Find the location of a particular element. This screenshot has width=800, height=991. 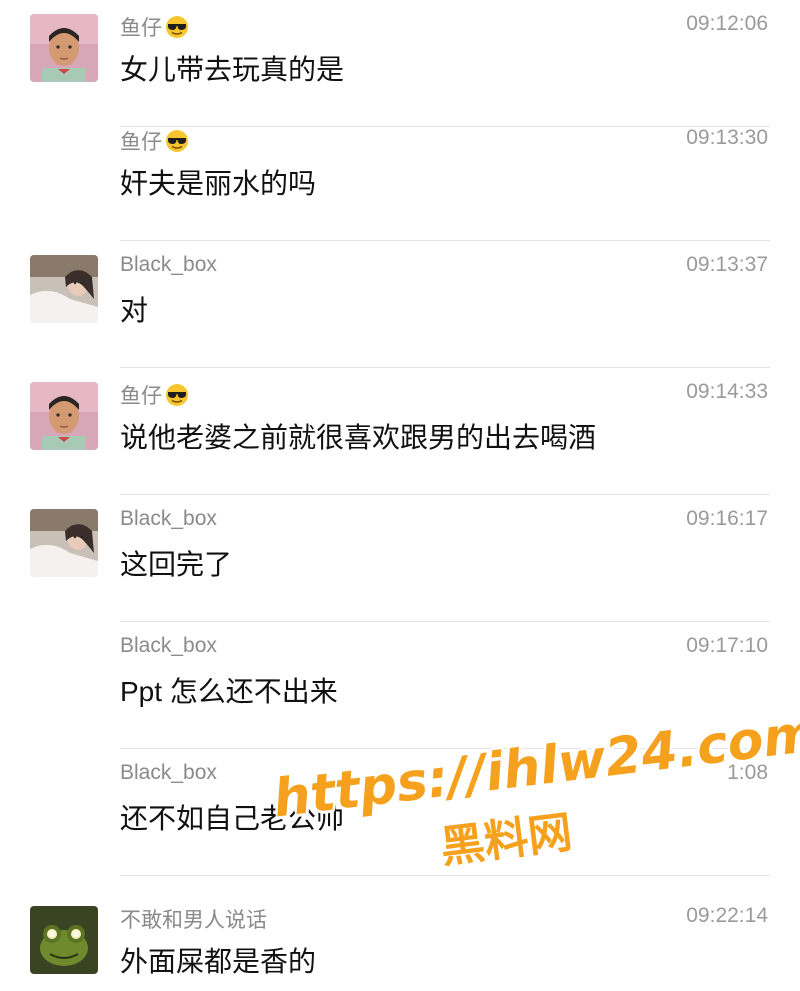

message-text: 这回完了 is located at coordinates (176, 564).